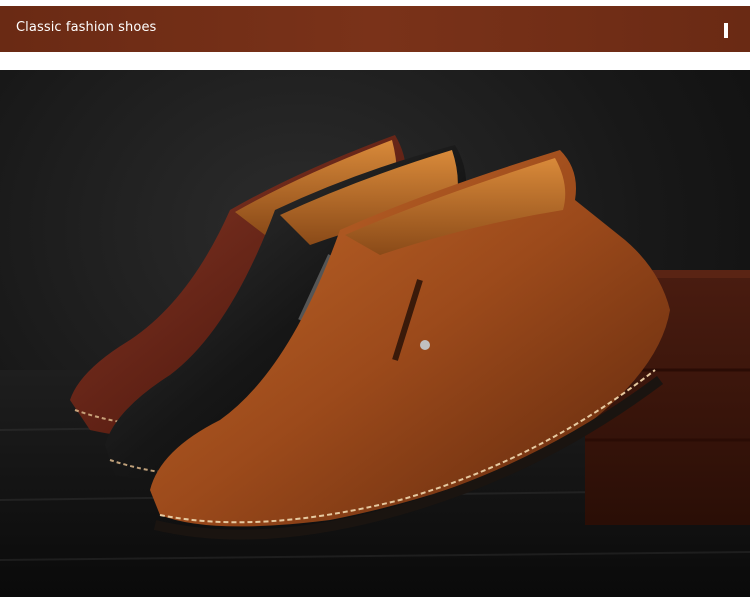 The height and width of the screenshot is (597, 750). Describe the element at coordinates (726, 30) in the screenshot. I see `banner-end-marker` at that location.